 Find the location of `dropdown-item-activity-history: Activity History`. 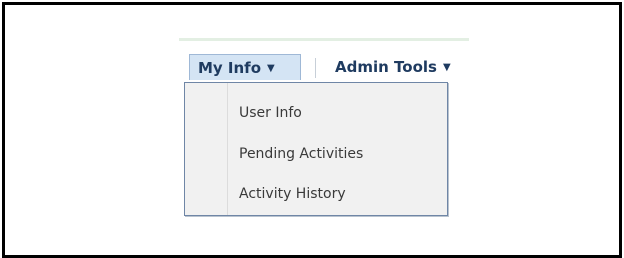

dropdown-item-activity-history: Activity History is located at coordinates (292, 194).